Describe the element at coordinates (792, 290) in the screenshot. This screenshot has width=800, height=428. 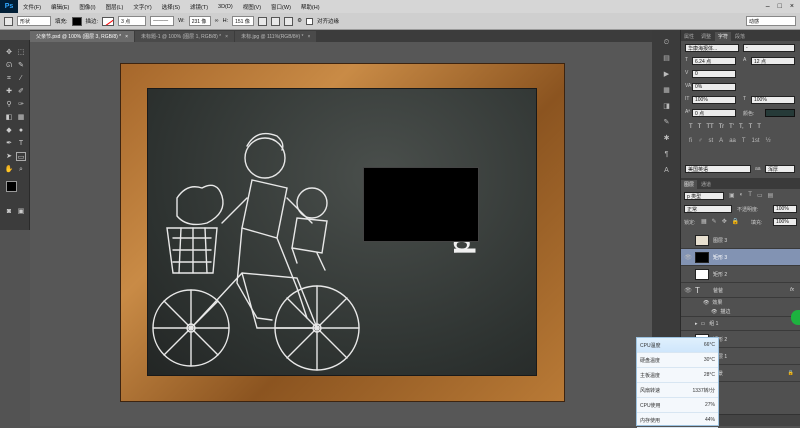
I see `fx-icon: fx` at that location.